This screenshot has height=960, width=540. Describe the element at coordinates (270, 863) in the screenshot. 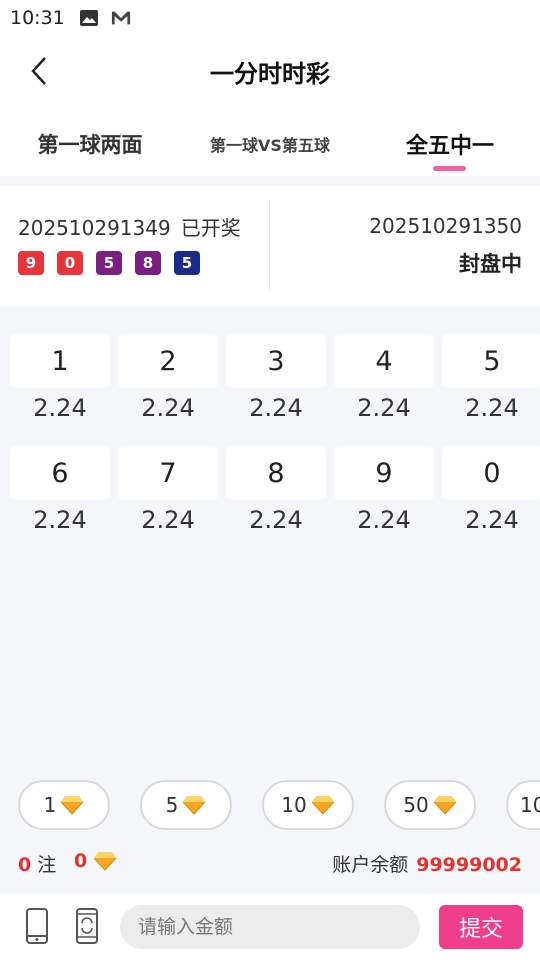

I see `bet-summary: 0注 0 账户余额 99999002` at that location.